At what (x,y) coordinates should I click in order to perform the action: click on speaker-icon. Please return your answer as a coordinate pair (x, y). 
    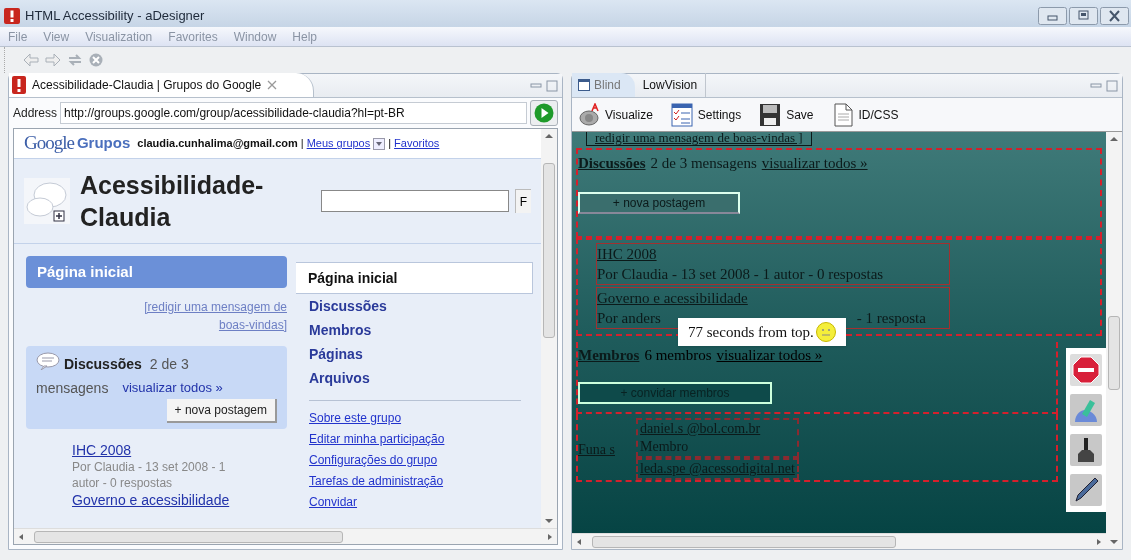
    Looking at the image, I should click on (589, 114).